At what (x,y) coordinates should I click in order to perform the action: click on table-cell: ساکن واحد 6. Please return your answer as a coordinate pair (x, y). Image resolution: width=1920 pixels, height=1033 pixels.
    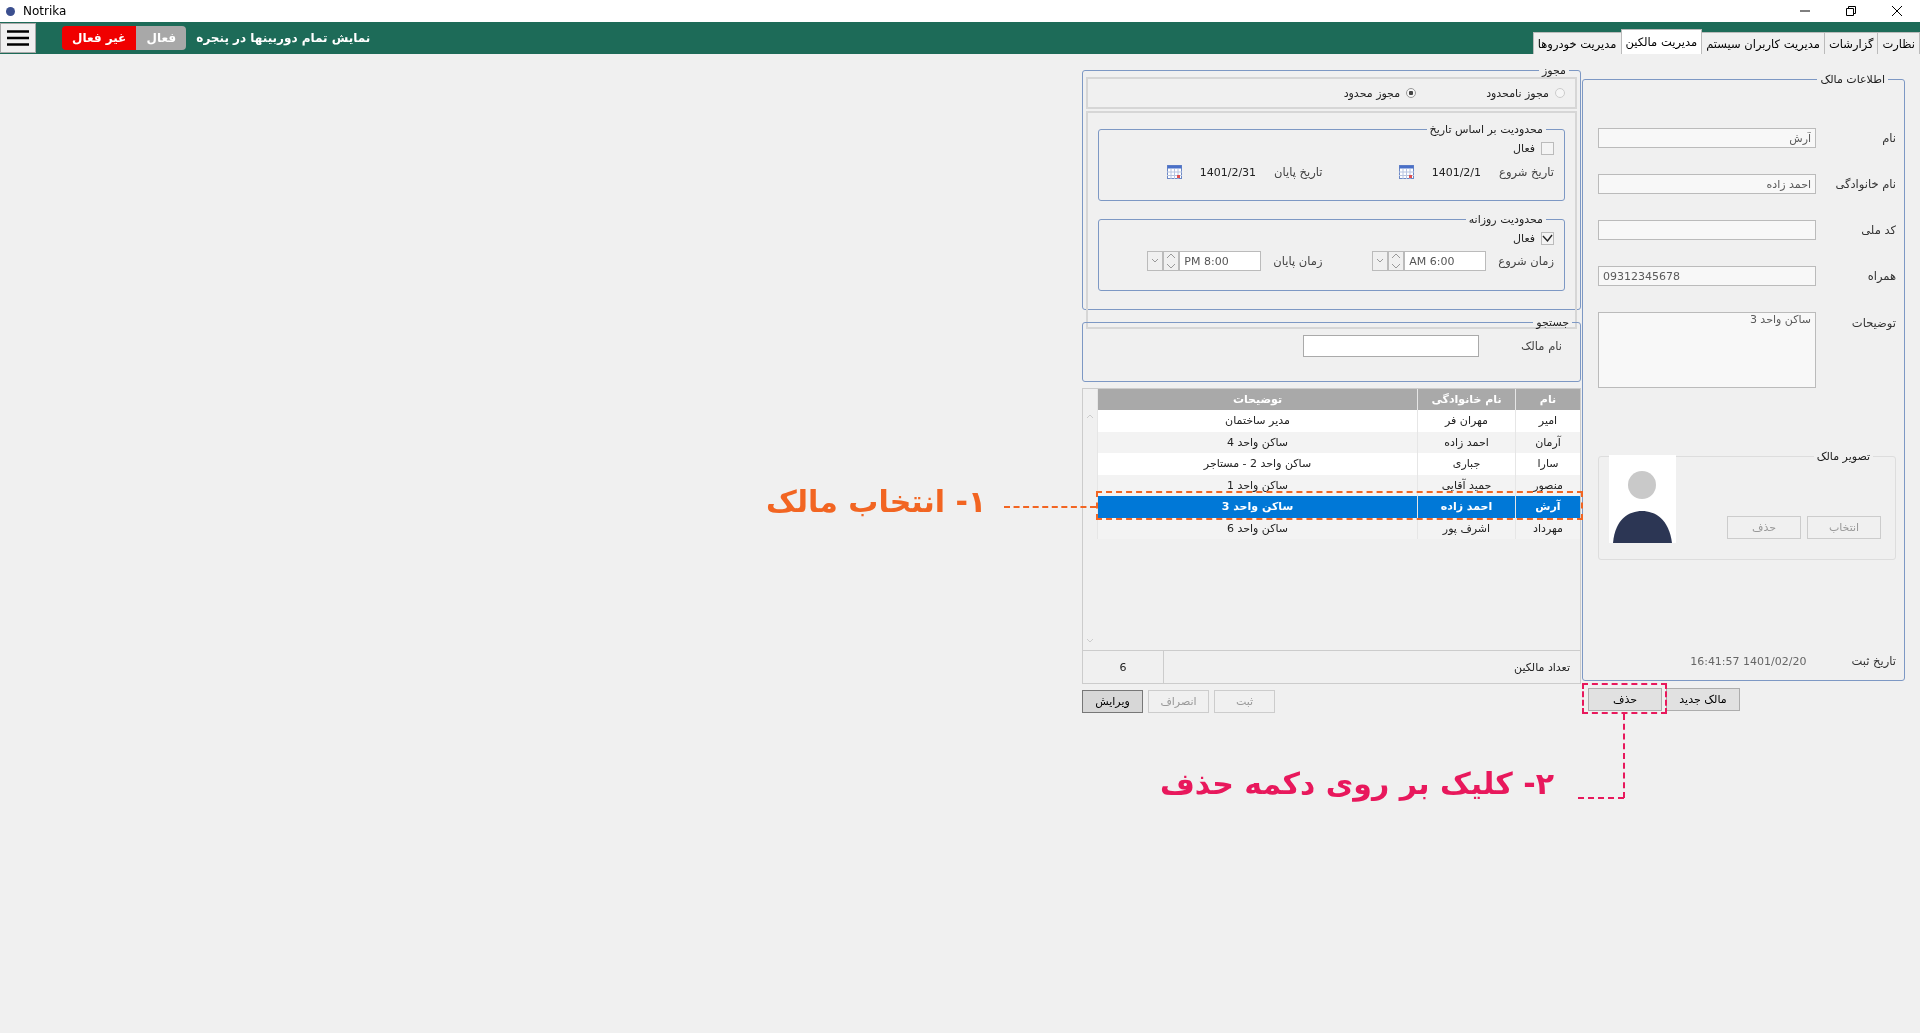
    Looking at the image, I should click on (1257, 528).